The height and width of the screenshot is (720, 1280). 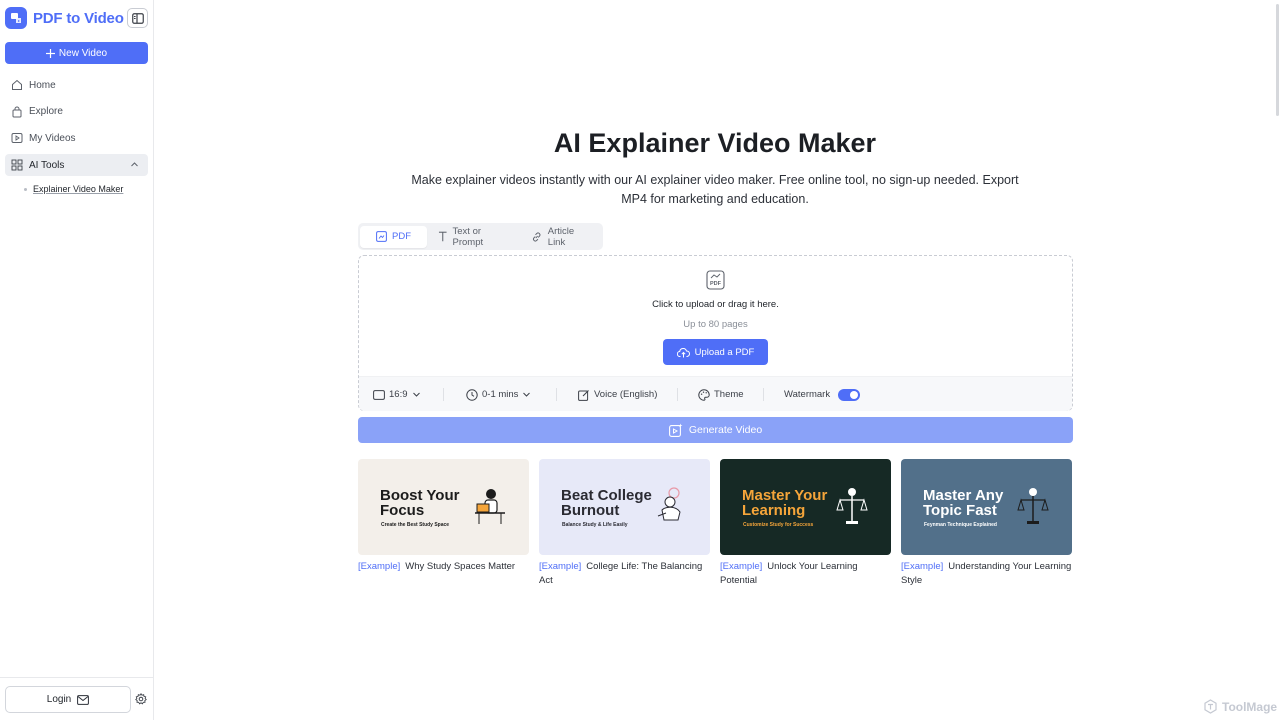 I want to click on sidebar-item-home: Home, so click(x=76, y=85).